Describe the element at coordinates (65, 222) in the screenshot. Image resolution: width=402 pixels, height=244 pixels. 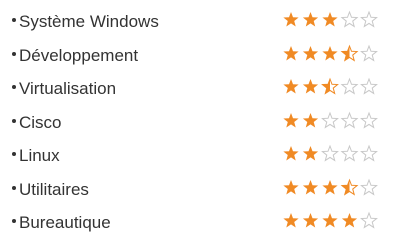
I see `skill-label: Bureautique` at that location.